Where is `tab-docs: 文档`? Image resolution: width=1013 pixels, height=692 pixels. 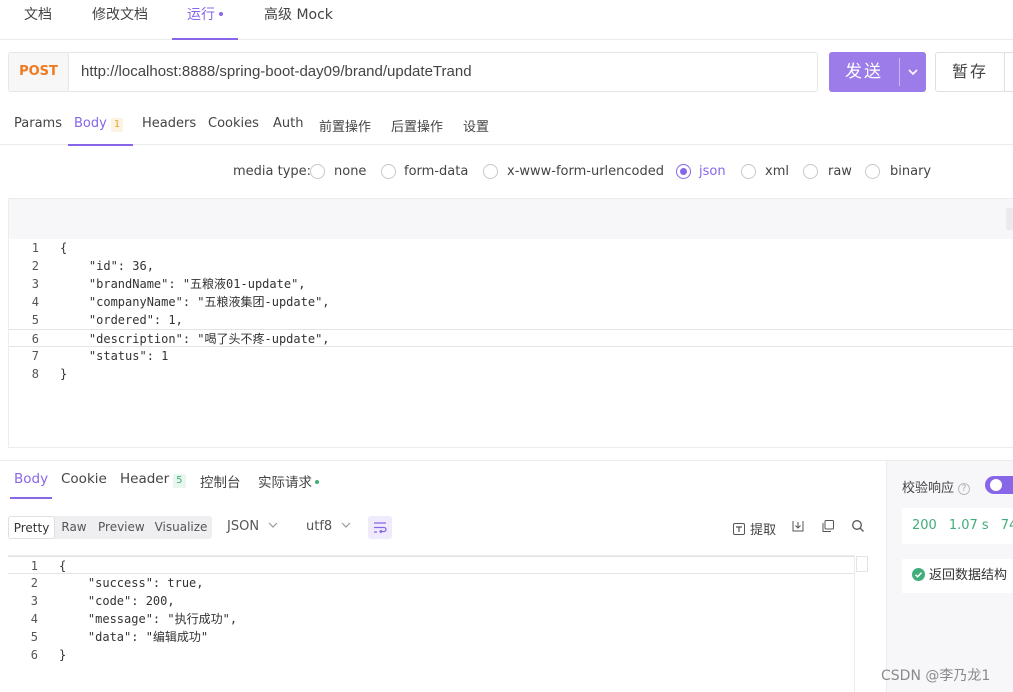 tab-docs: 文档 is located at coordinates (38, 23).